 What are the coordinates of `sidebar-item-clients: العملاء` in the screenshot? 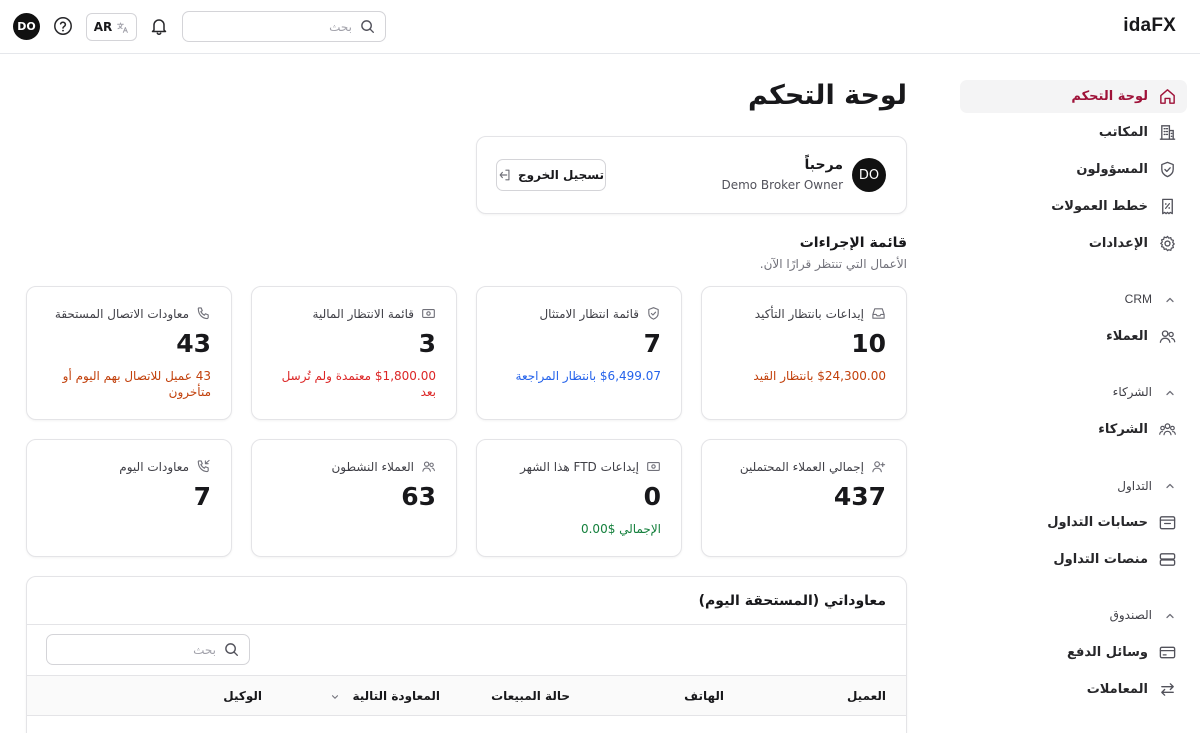 It's located at (1073, 336).